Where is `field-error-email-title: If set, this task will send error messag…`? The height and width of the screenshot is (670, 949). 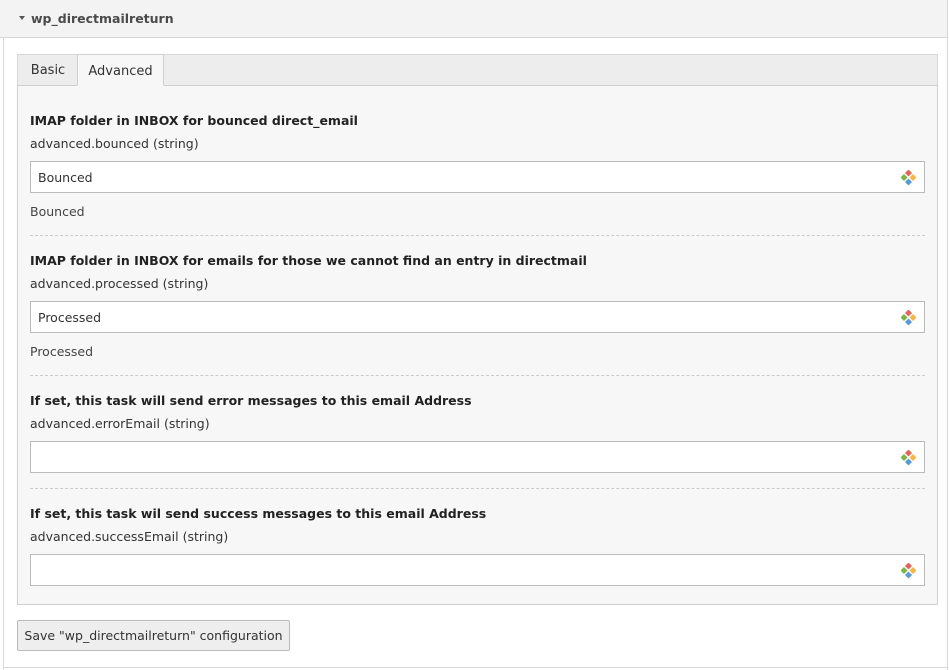
field-error-email-title: If set, this task will send error messag… is located at coordinates (251, 400).